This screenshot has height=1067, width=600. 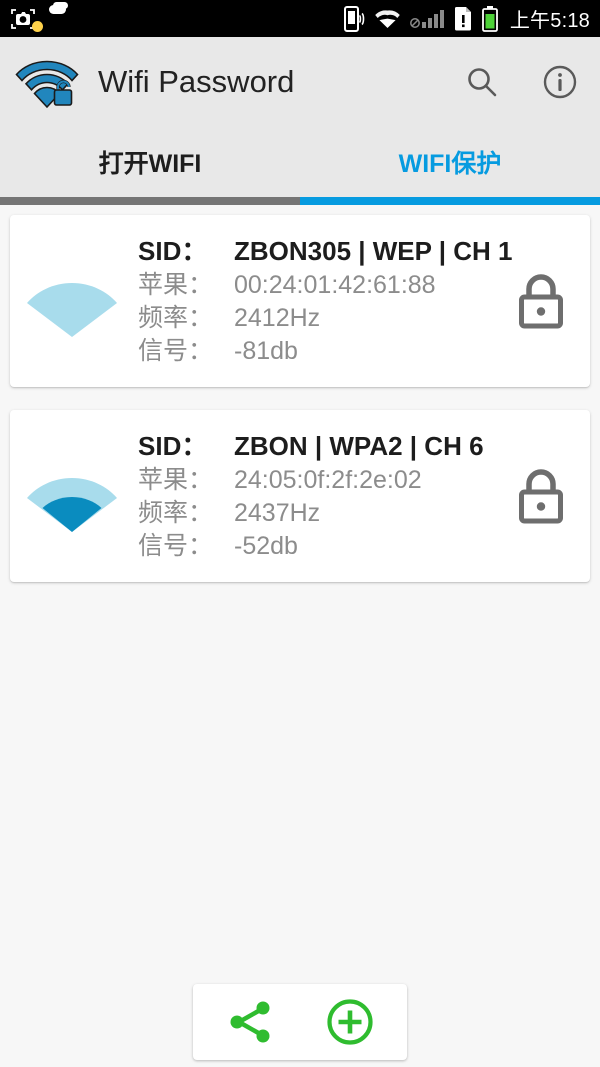 What do you see at coordinates (266, 545) in the screenshot?
I see `signal-value: -52db` at bounding box center [266, 545].